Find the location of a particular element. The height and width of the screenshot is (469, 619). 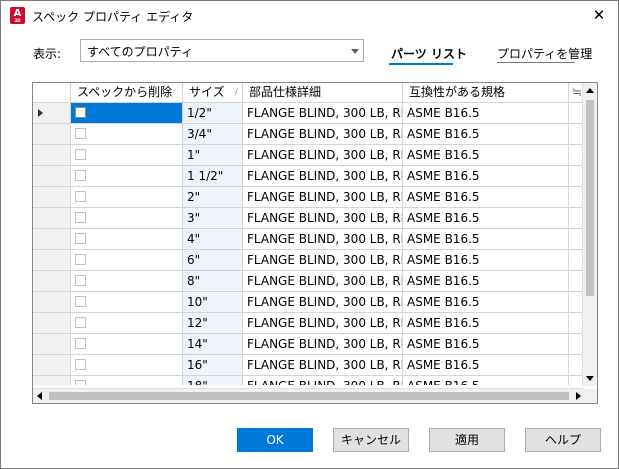

scroll-down-arrow-icon is located at coordinates (590, 378).